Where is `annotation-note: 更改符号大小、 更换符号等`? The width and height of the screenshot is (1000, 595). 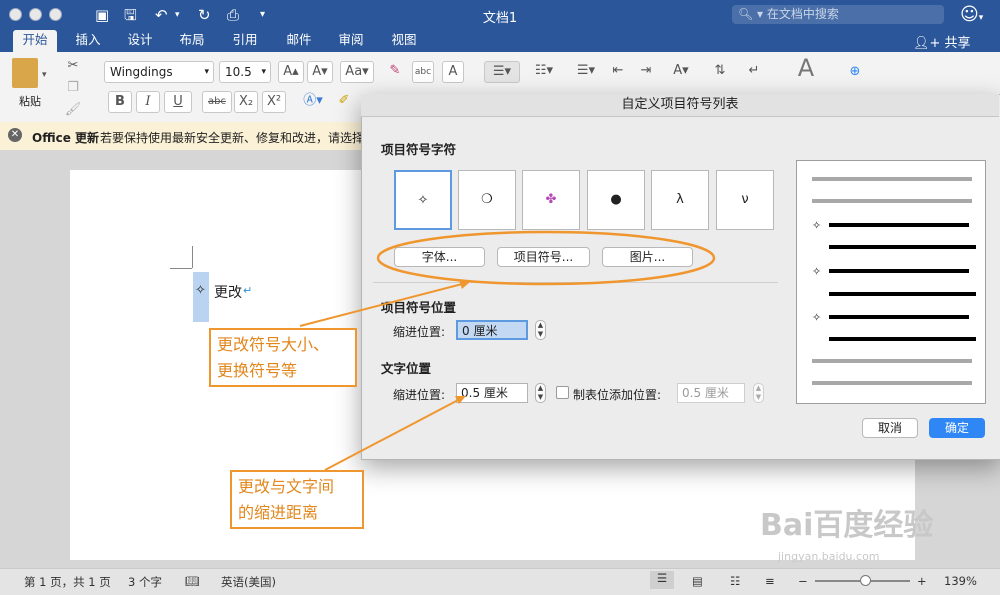
annotation-note: 更改符号大小、 更换符号等 is located at coordinates (283, 357).